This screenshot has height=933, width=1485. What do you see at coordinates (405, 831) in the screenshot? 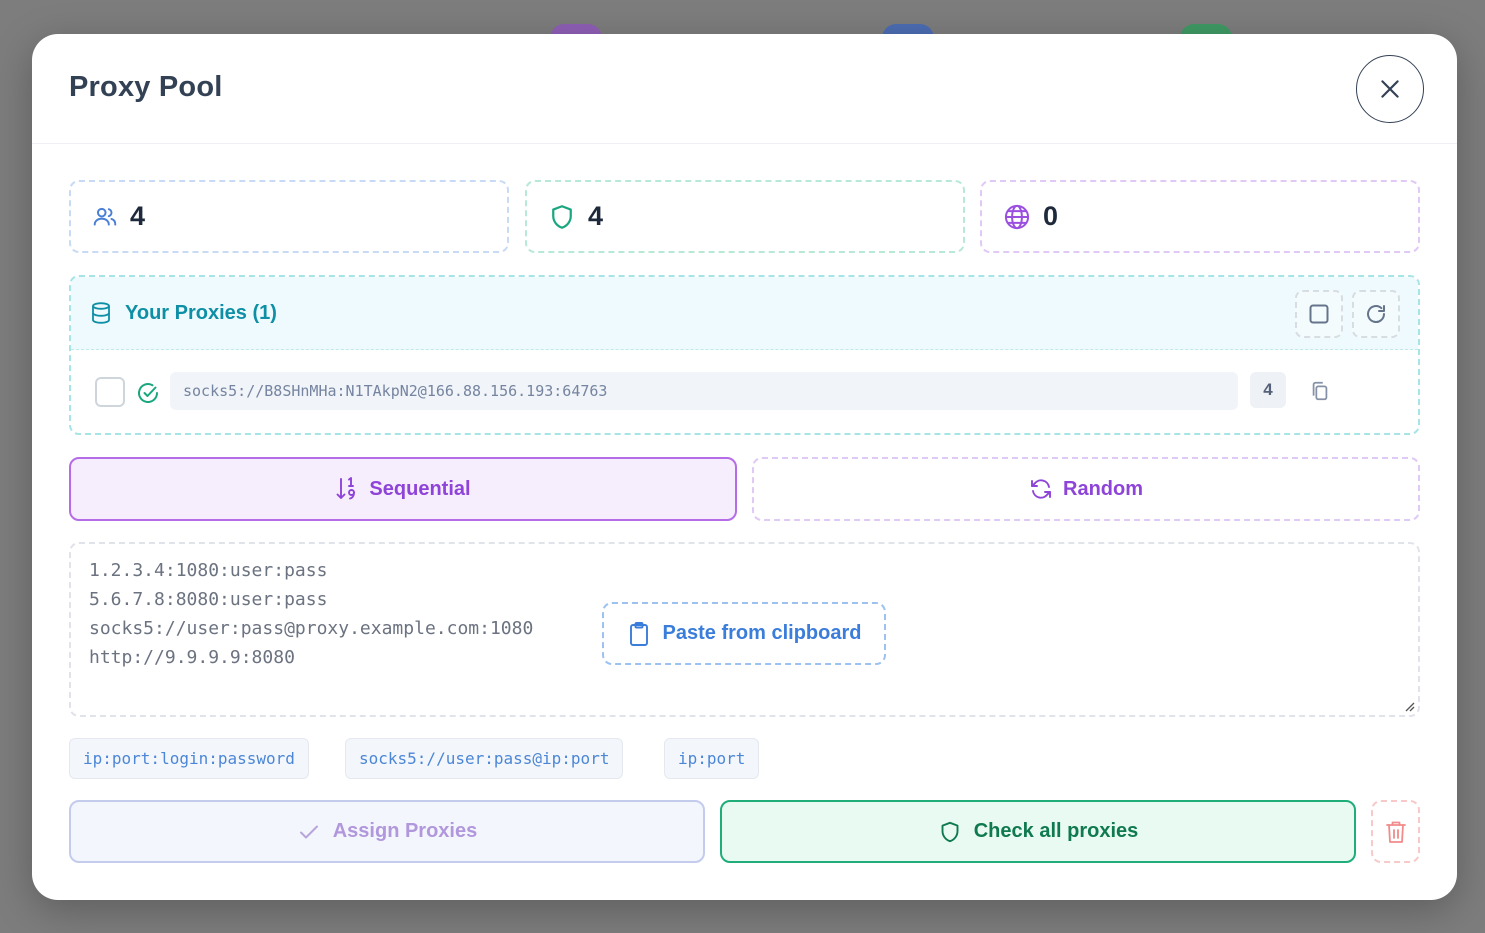
I see `assign-label: Assign Proxies` at bounding box center [405, 831].